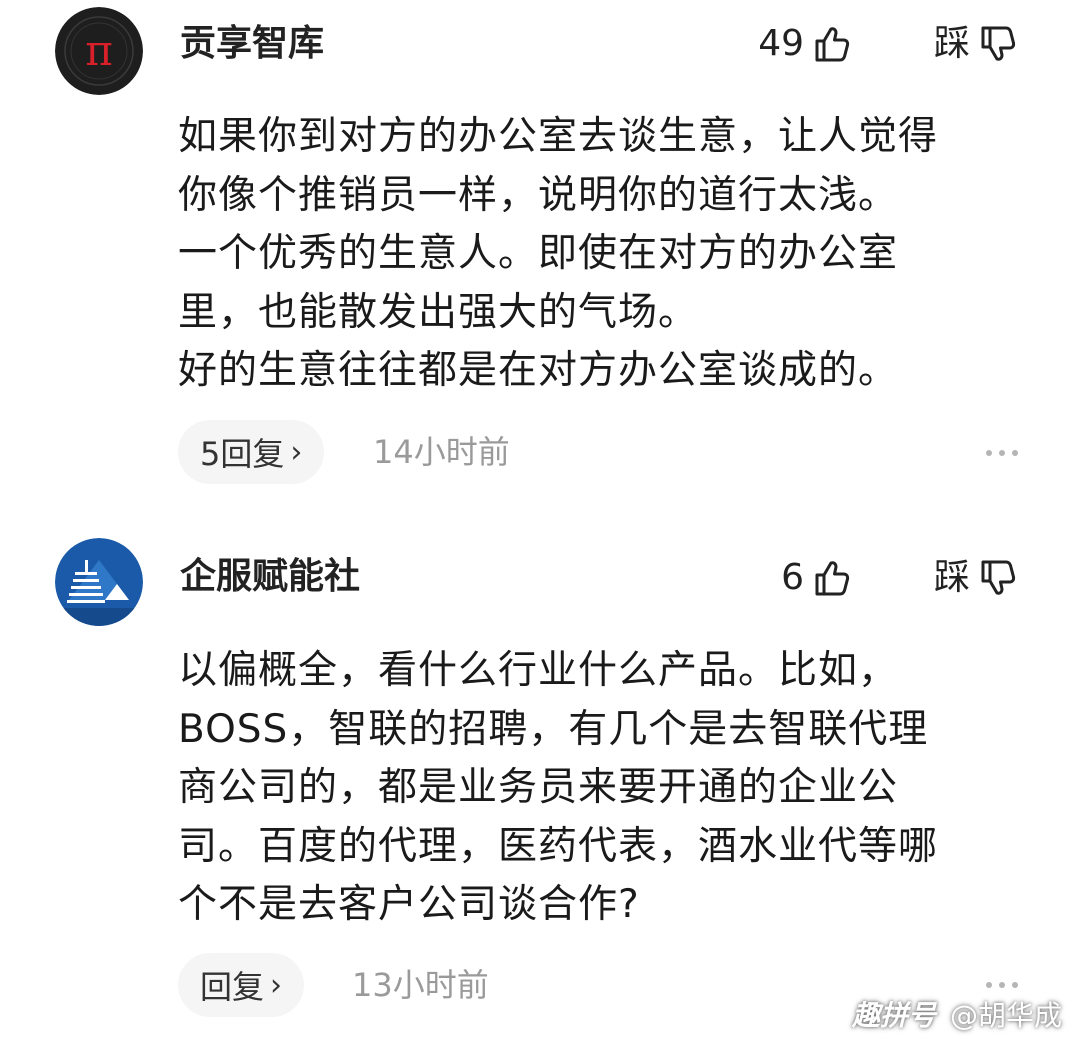 The height and width of the screenshot is (1040, 1080). What do you see at coordinates (232, 987) in the screenshot?
I see `reply-label: 回复` at bounding box center [232, 987].